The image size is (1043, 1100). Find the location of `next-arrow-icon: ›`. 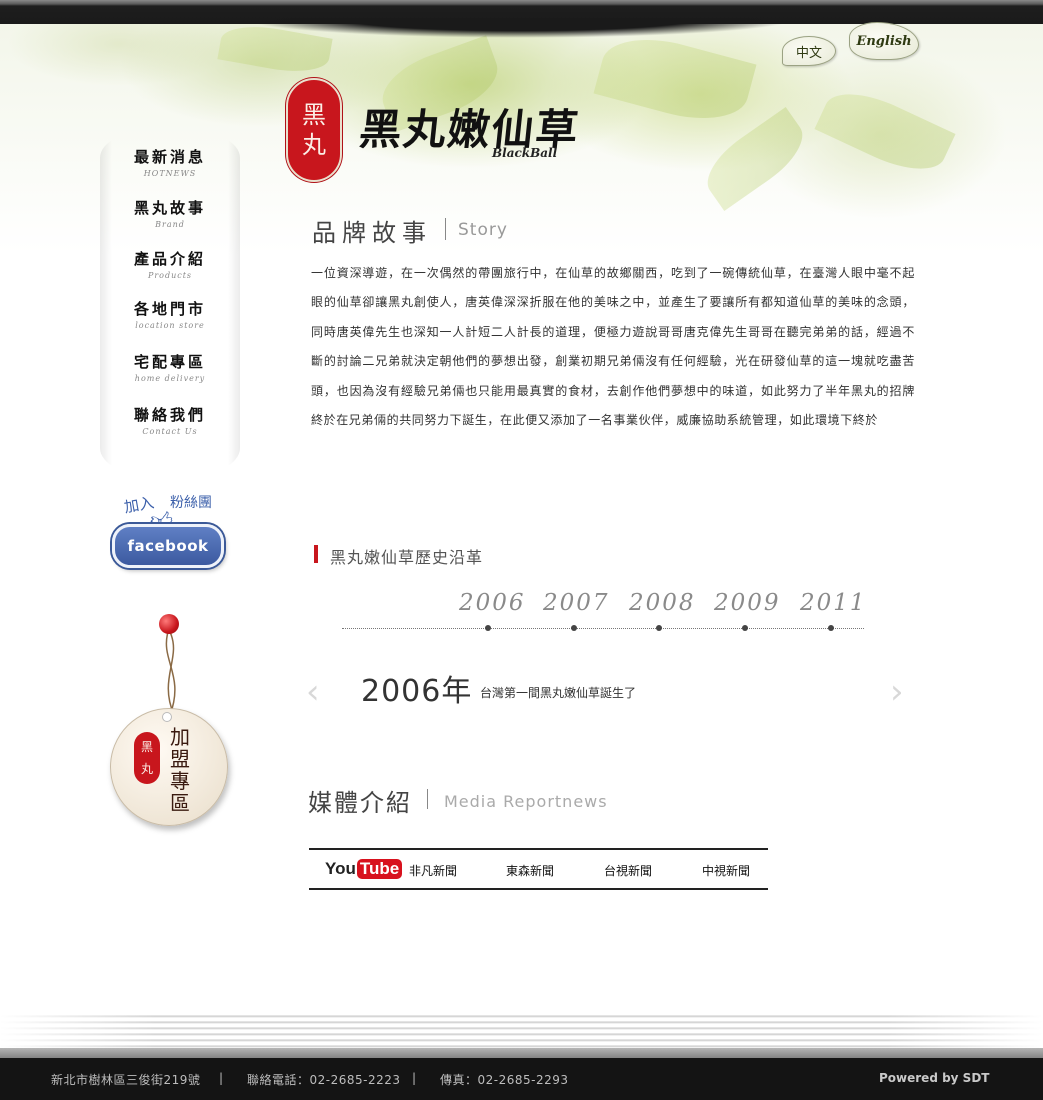

next-arrow-icon: › is located at coordinates (897, 692).